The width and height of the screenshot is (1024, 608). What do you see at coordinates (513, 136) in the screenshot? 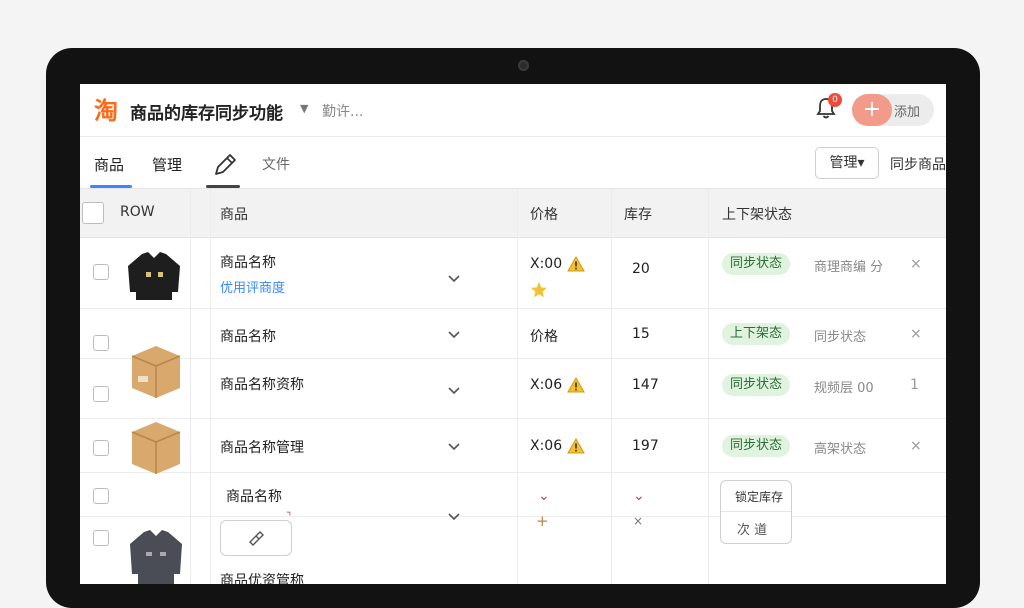
I see `header-divider` at bounding box center [513, 136].